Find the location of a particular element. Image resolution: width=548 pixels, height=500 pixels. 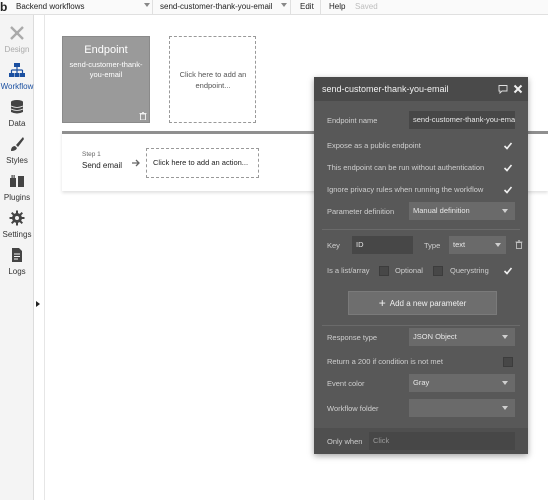

type-label: Type is located at coordinates (432, 245).